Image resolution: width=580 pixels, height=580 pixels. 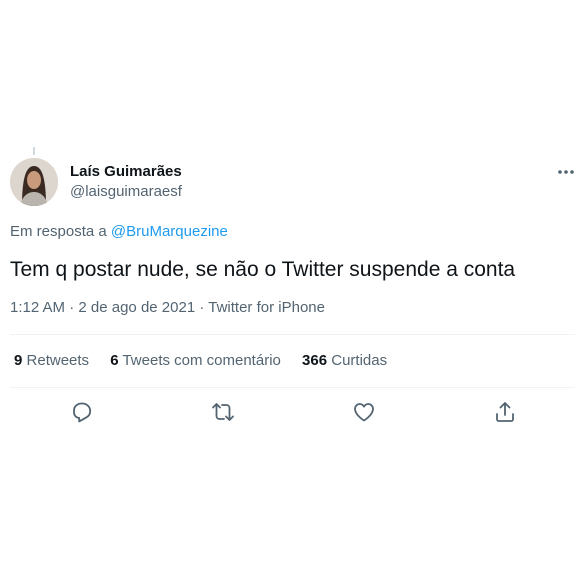 I want to click on likes-stat: 366 Curtidas, so click(x=344, y=361).